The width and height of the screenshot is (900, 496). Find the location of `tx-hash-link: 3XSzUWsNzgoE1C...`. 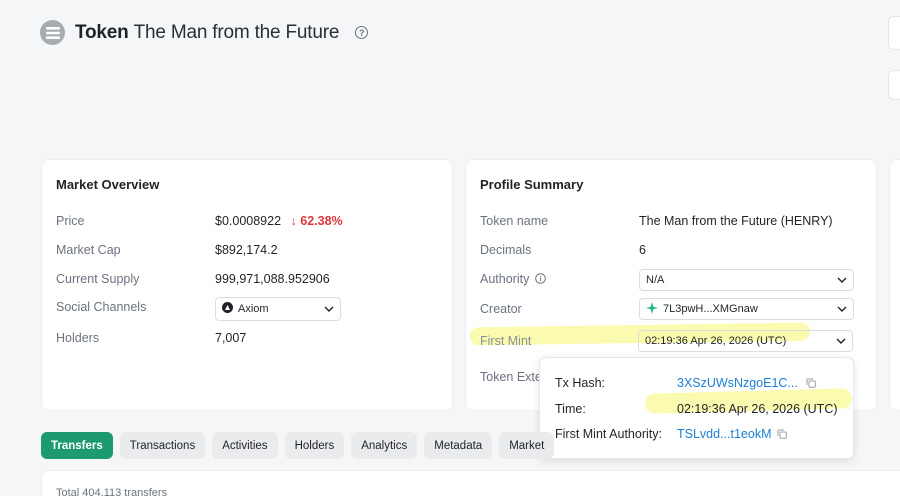

tx-hash-link: 3XSzUWsNzgoE1C... is located at coordinates (737, 383).